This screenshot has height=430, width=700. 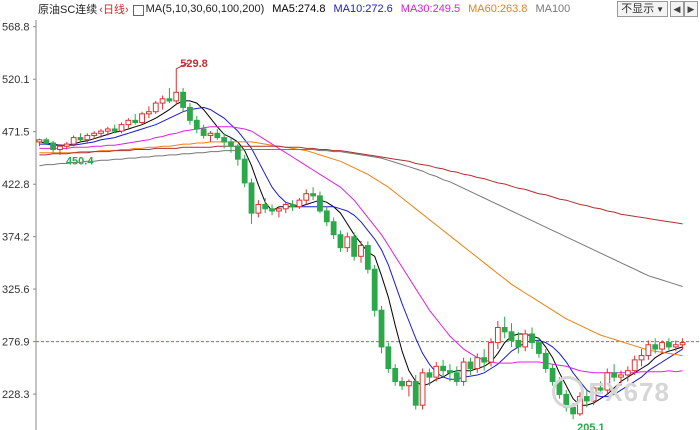 I want to click on ma-checkbox, so click(x=138, y=10).